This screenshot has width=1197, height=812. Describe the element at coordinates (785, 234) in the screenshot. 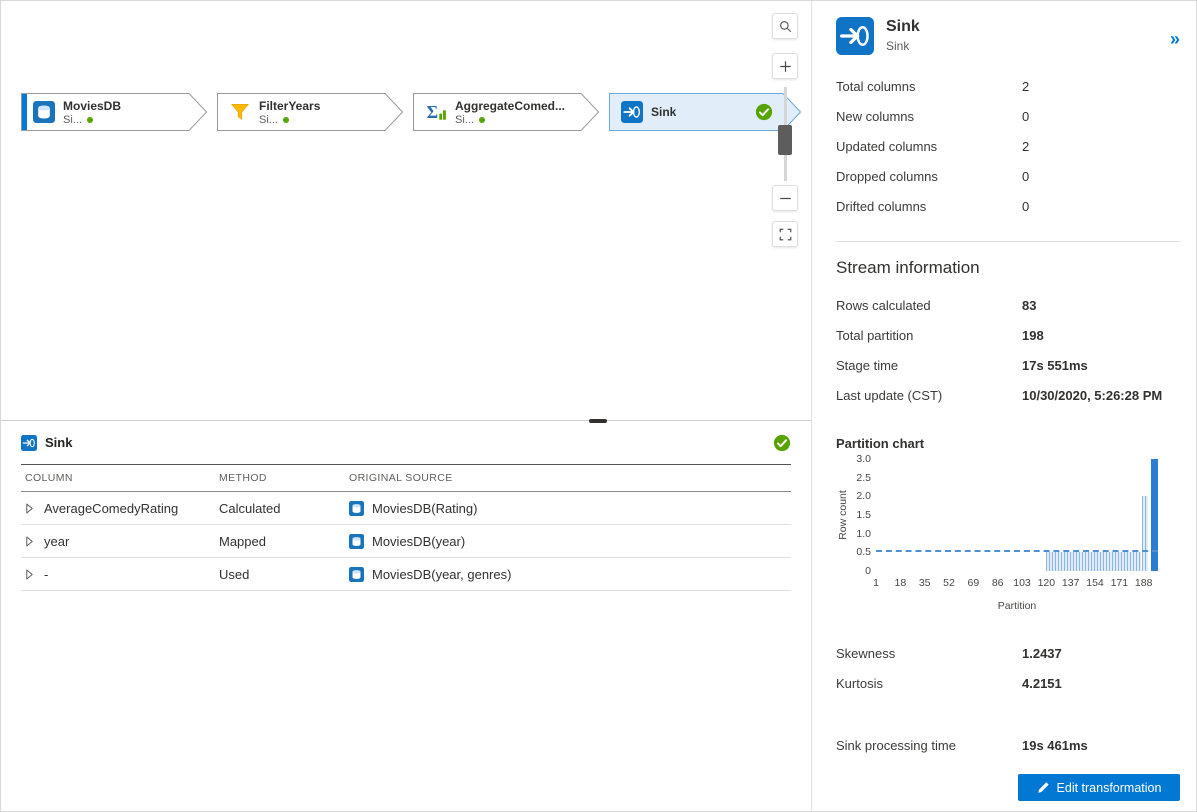

I see `fit-to-screen-button` at that location.